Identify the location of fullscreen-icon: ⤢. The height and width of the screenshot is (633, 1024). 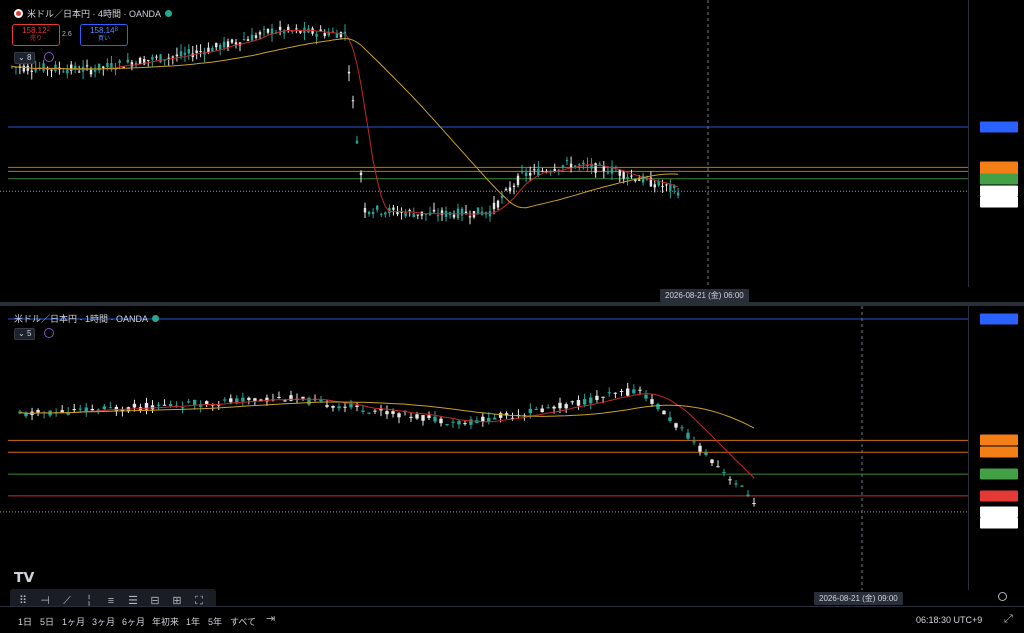
(1008, 619).